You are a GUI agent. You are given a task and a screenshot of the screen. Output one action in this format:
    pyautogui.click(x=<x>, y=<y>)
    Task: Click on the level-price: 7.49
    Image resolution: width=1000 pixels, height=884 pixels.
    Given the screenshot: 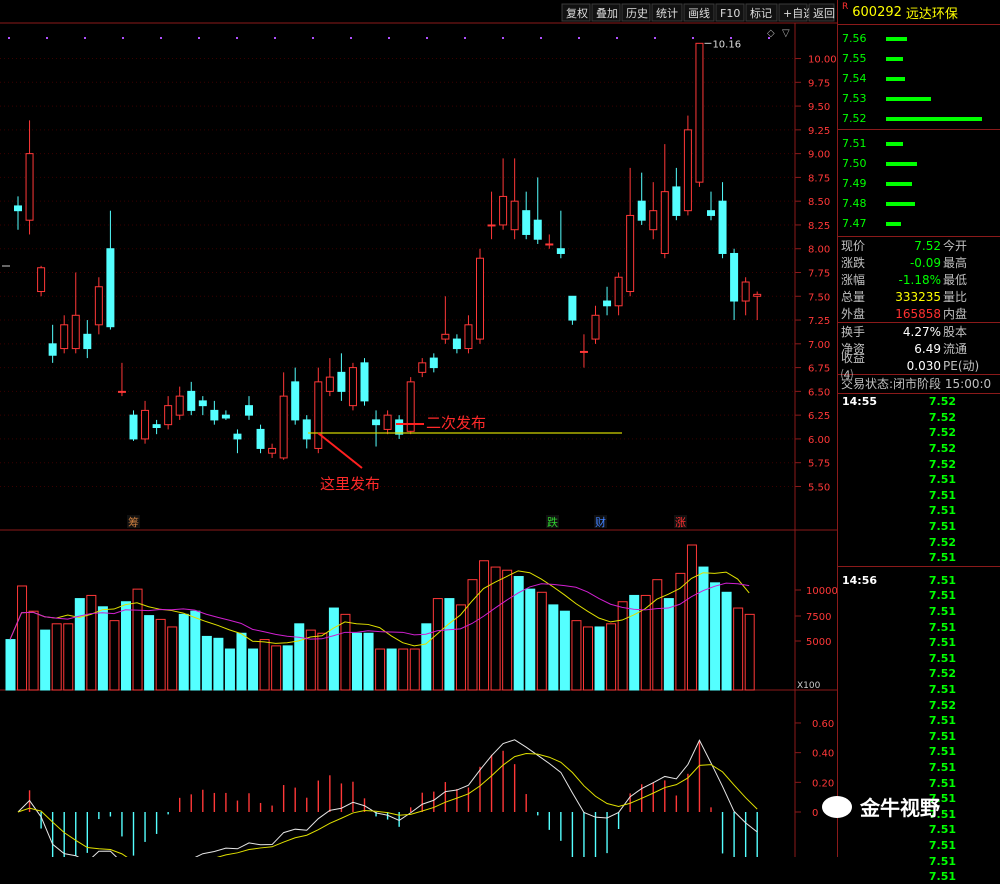 What is the action you would take?
    pyautogui.click(x=854, y=183)
    